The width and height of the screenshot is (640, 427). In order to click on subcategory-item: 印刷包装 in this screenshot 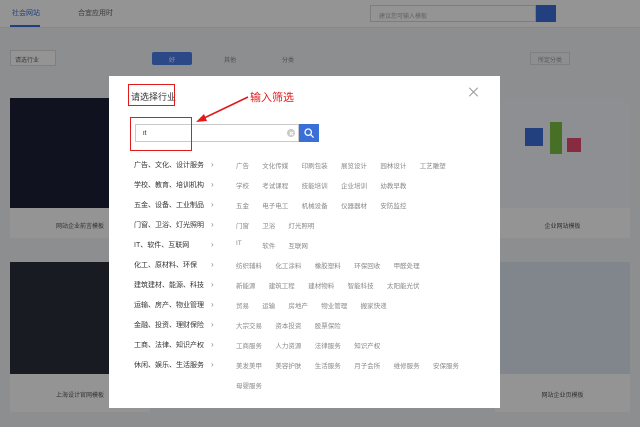, I will do `click(315, 165)`.